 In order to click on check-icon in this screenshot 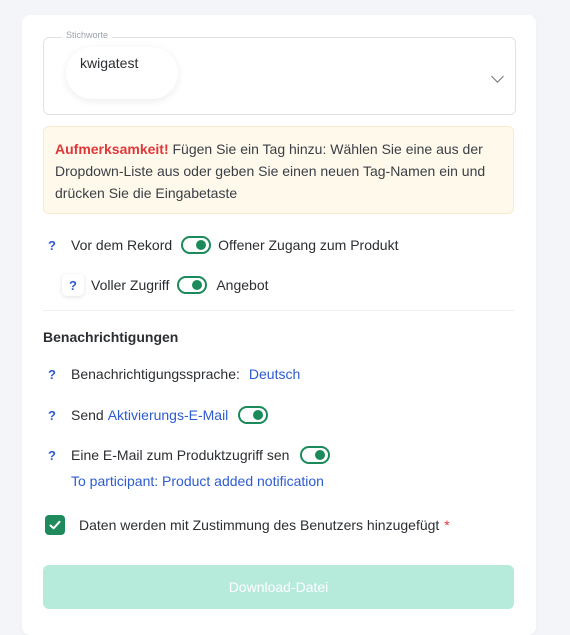, I will do `click(55, 525)`.